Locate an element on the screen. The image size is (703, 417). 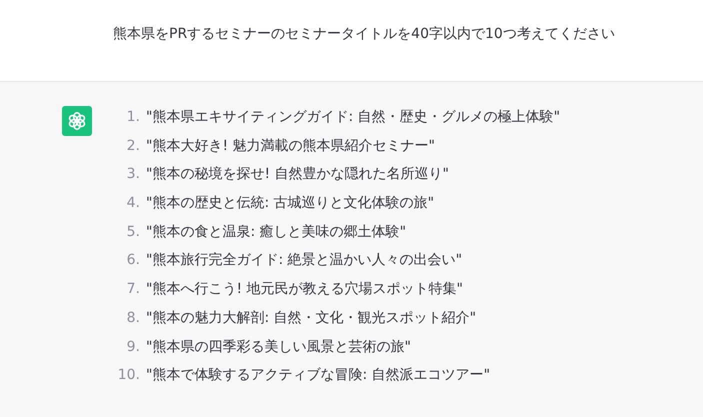
title-suggestion: "熊本へ行こう! 地元民が教える穴場スポット特集" is located at coordinates (304, 289).